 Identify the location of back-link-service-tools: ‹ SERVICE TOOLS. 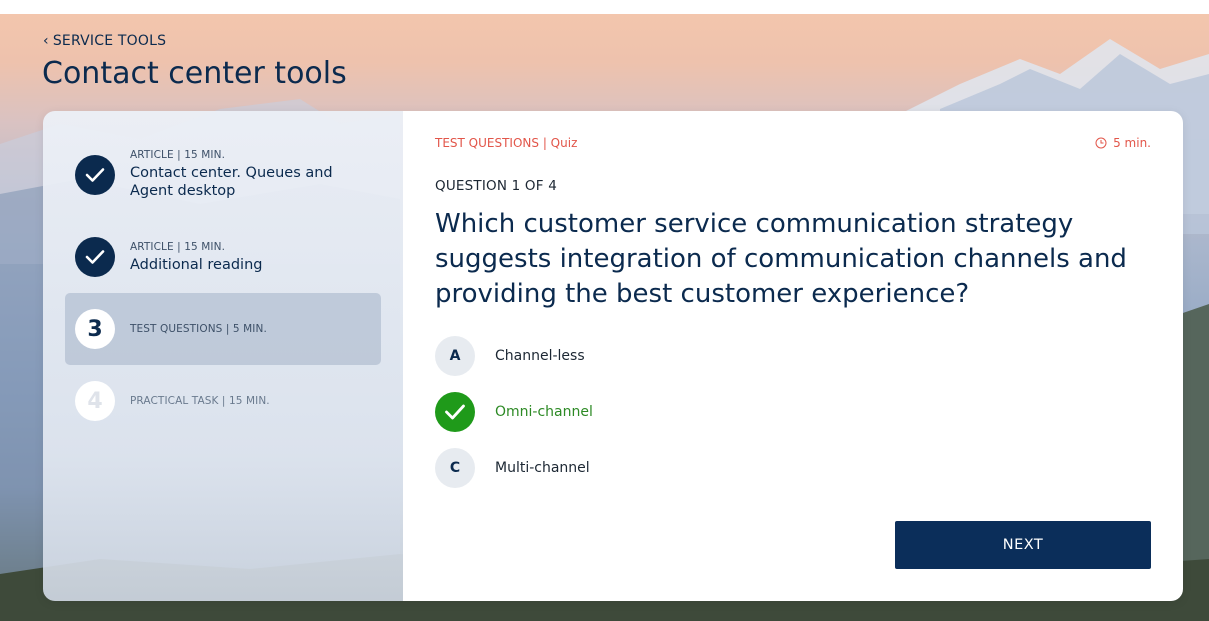
(104, 41).